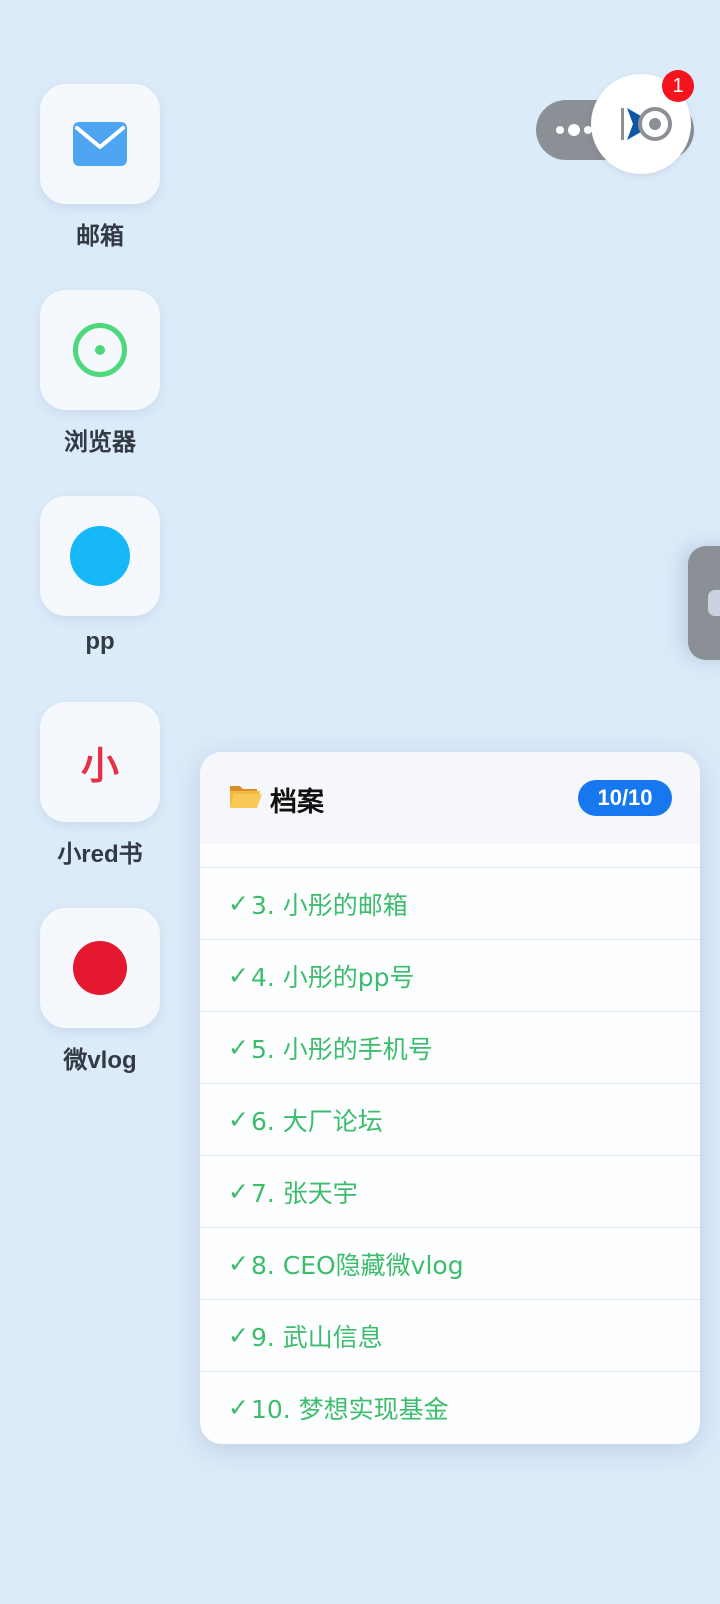  Describe the element at coordinates (450, 1335) in the screenshot. I see `list-item: ✓ 9. 武山信息` at that location.